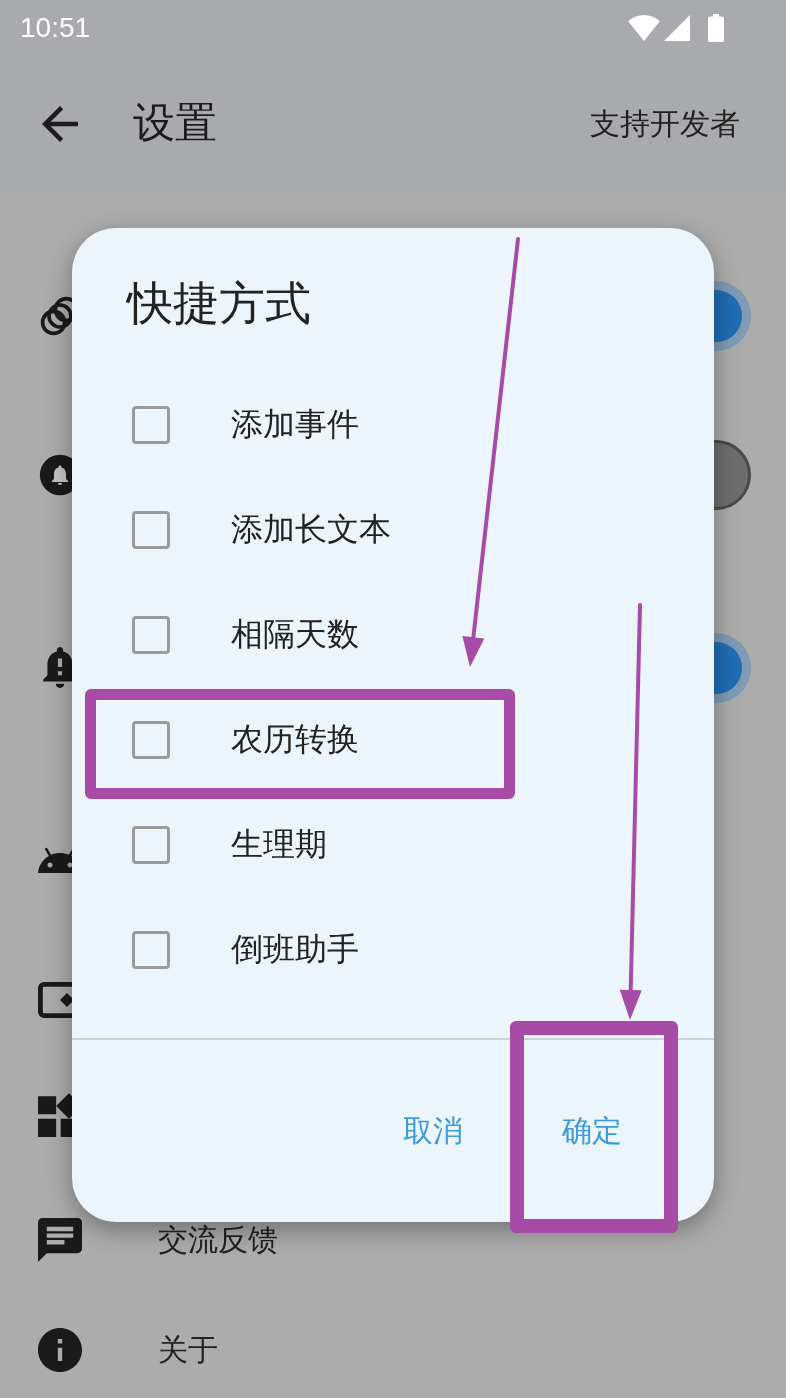 The width and height of the screenshot is (786, 1398). I want to click on action-button: 支持开发者, so click(665, 123).